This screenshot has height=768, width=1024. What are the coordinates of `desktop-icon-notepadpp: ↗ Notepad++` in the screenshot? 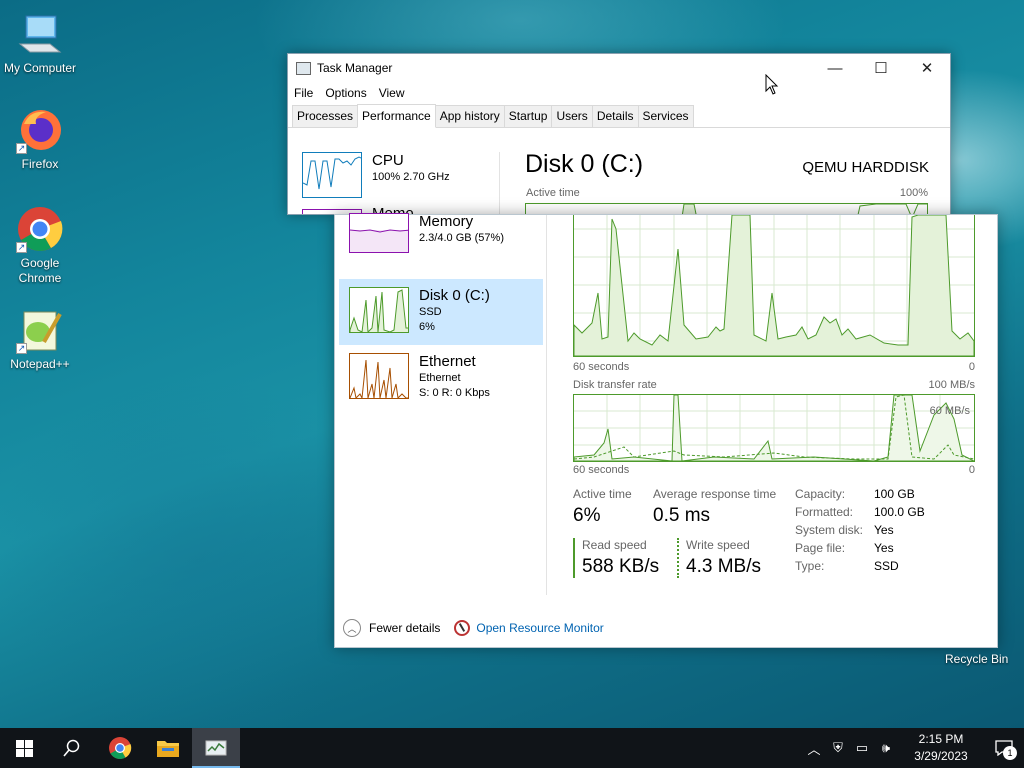 It's located at (40, 339).